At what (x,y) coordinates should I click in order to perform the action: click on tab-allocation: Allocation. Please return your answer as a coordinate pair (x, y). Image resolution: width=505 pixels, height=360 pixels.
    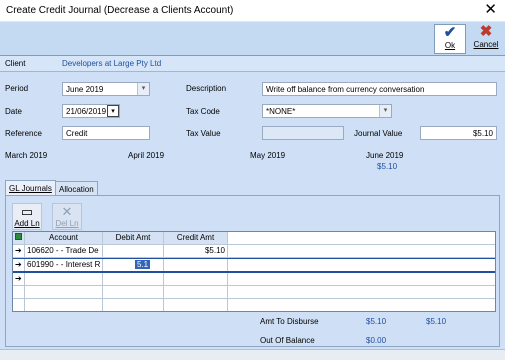
    Looking at the image, I should click on (76, 188).